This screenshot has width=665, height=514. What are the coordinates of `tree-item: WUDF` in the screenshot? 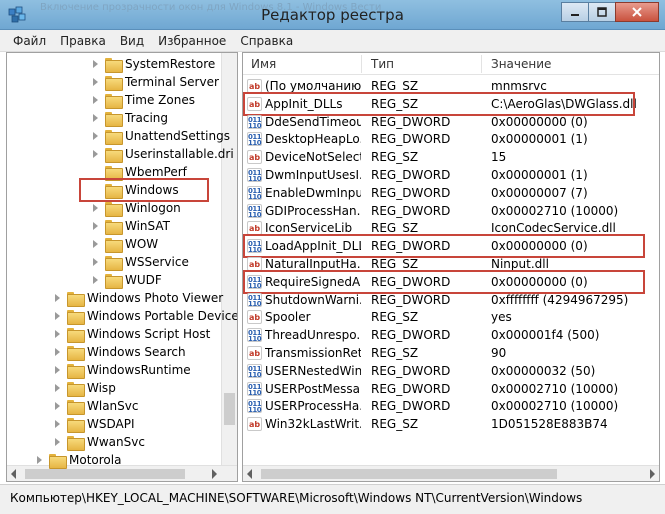 It's located at (126, 280).